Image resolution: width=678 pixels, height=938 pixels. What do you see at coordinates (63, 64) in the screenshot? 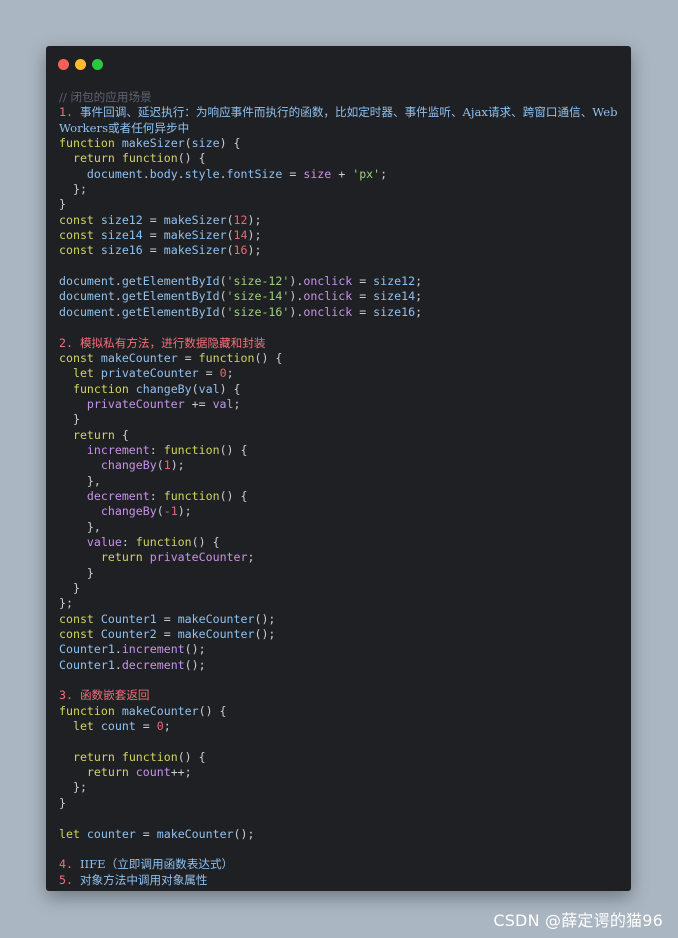
I see `close-light-icon` at bounding box center [63, 64].